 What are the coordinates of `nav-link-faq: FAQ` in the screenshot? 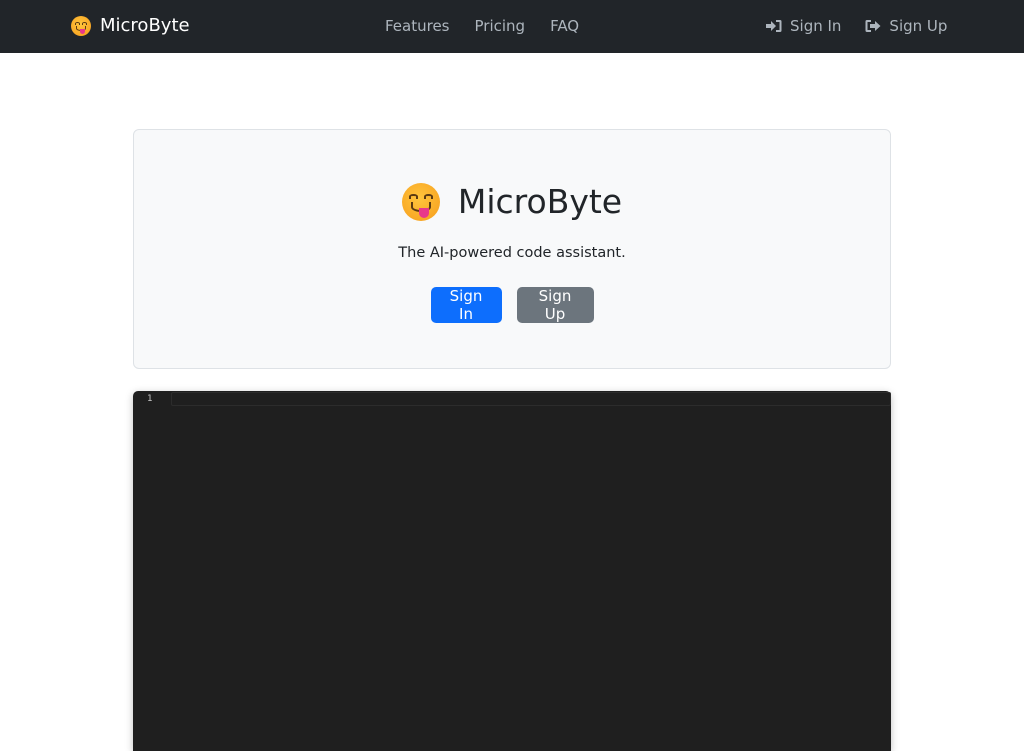 It's located at (564, 26).